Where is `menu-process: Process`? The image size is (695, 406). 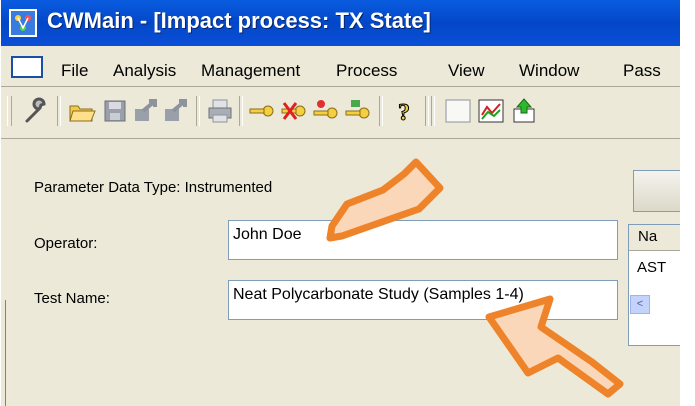
menu-process: Process is located at coordinates (366, 71).